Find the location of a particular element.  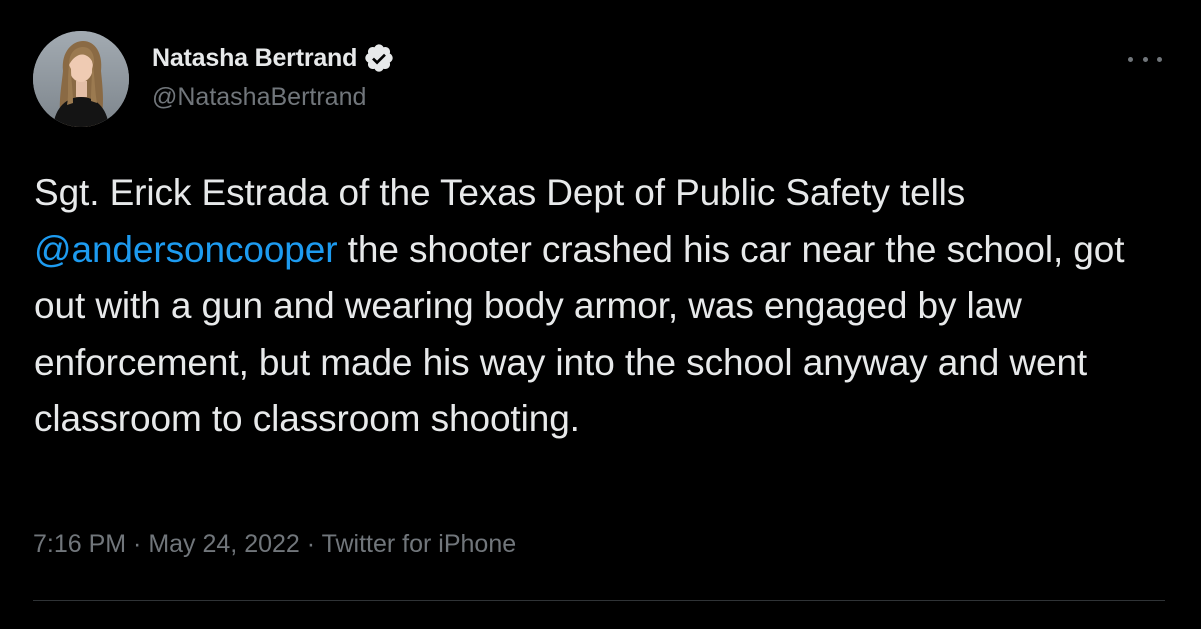

avatar is located at coordinates (81, 79).